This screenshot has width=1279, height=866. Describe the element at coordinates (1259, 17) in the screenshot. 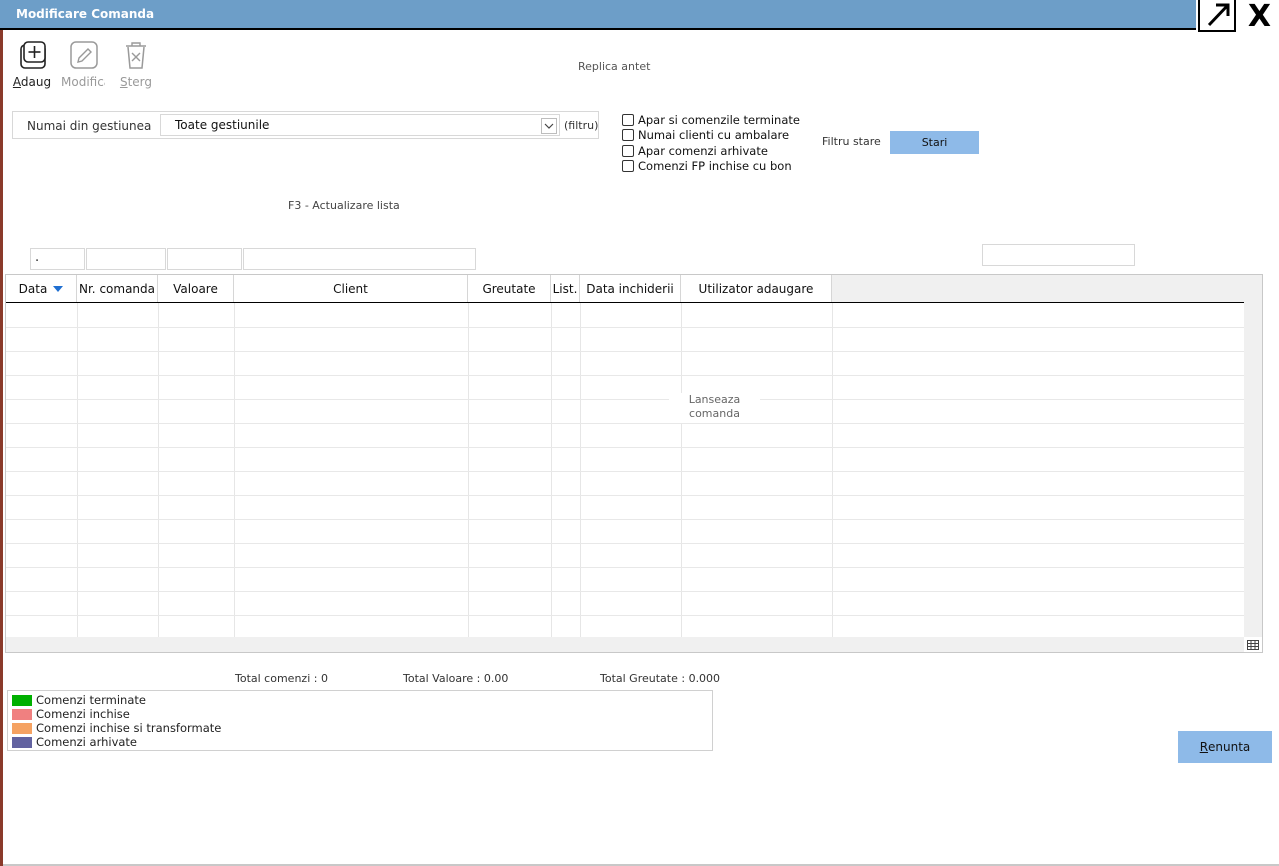

I see `close-button: X` at that location.